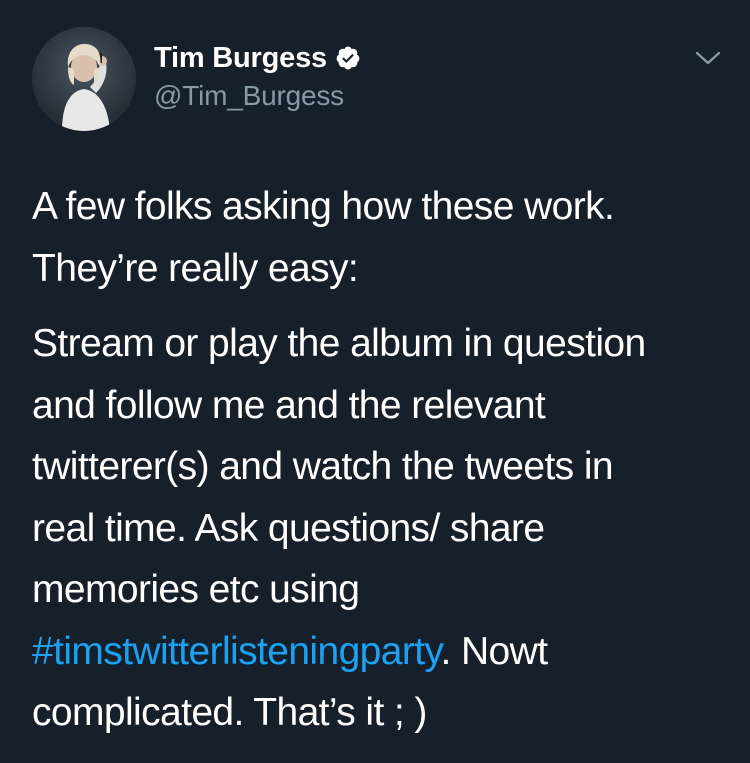 This screenshot has width=750, height=763. I want to click on tweet-line: and follow me and the relevant, so click(289, 405).